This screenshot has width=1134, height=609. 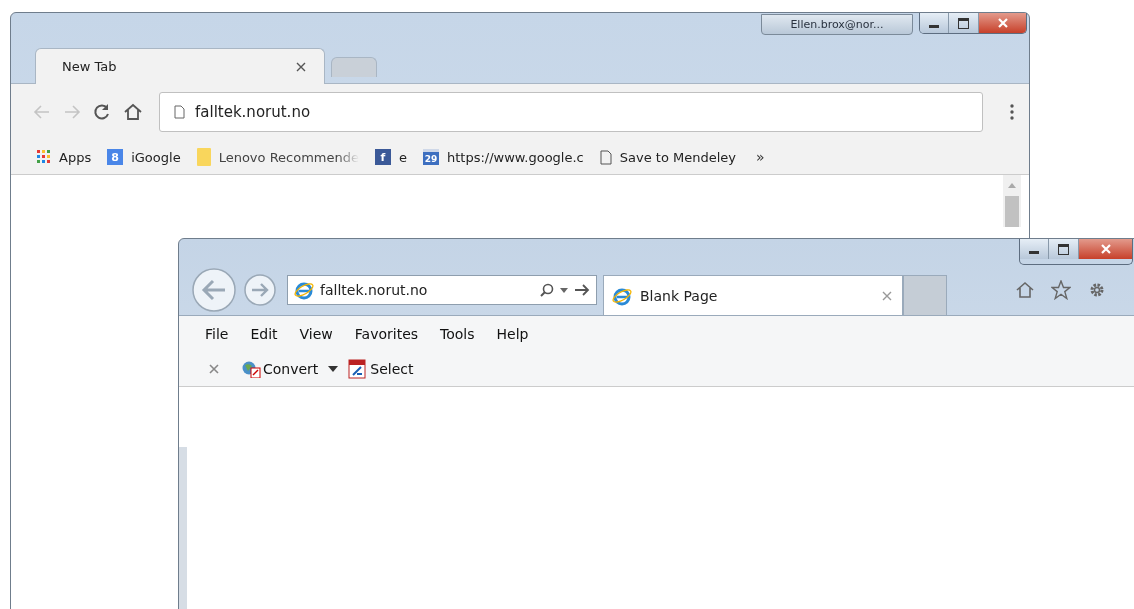 What do you see at coordinates (264, 339) in the screenshot?
I see `menu-item: Edit` at bounding box center [264, 339].